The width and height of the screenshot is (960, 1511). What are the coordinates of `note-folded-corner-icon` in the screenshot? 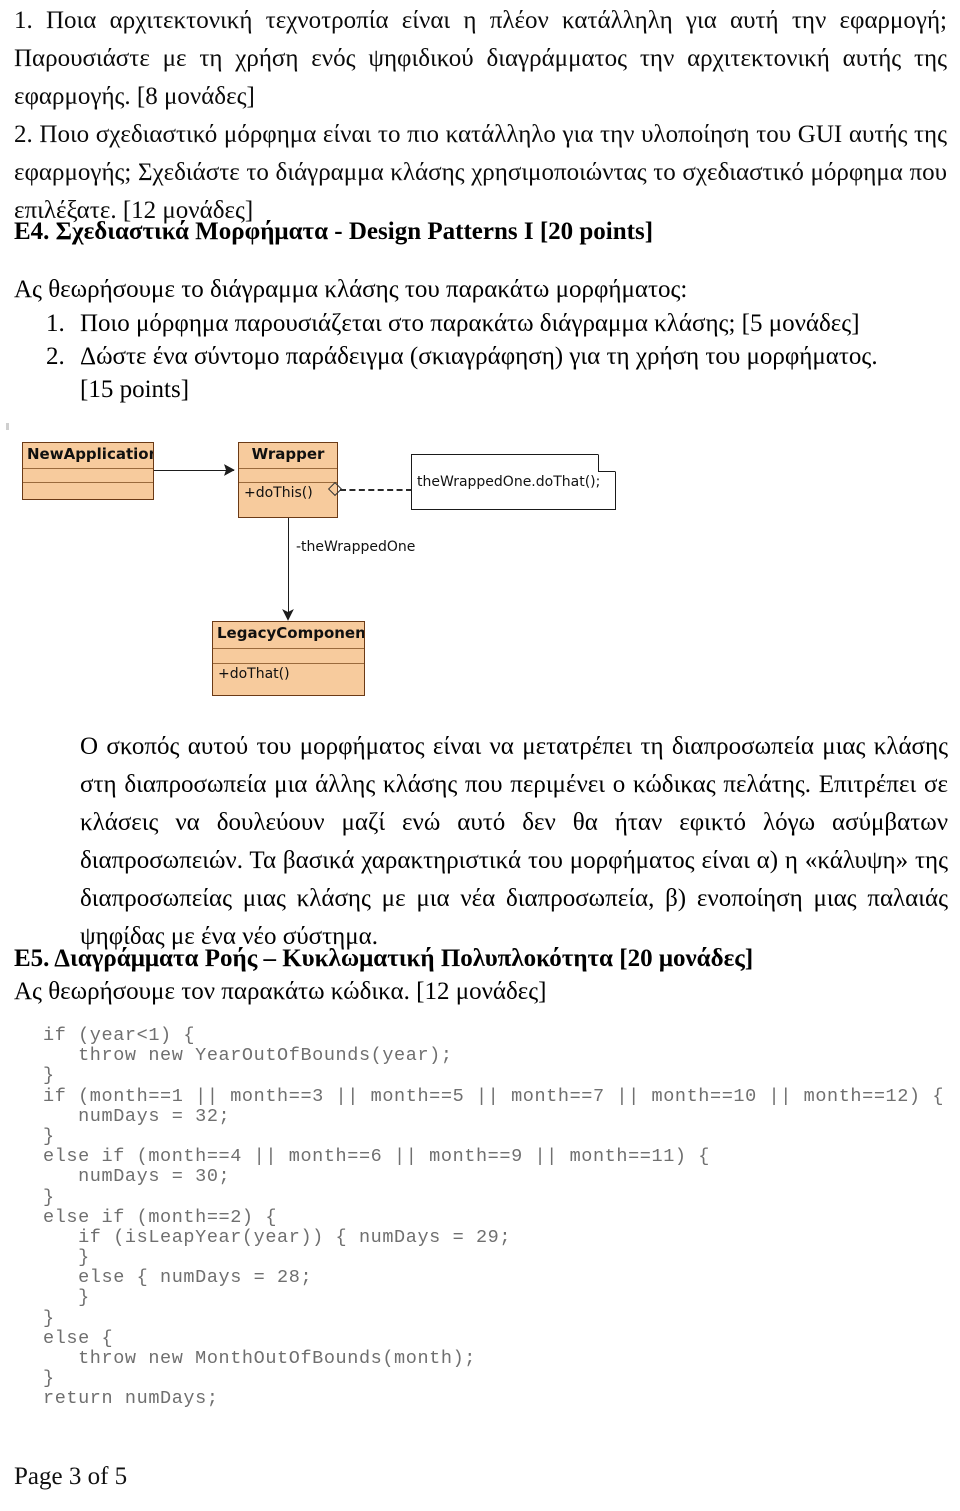 It's located at (607, 463).